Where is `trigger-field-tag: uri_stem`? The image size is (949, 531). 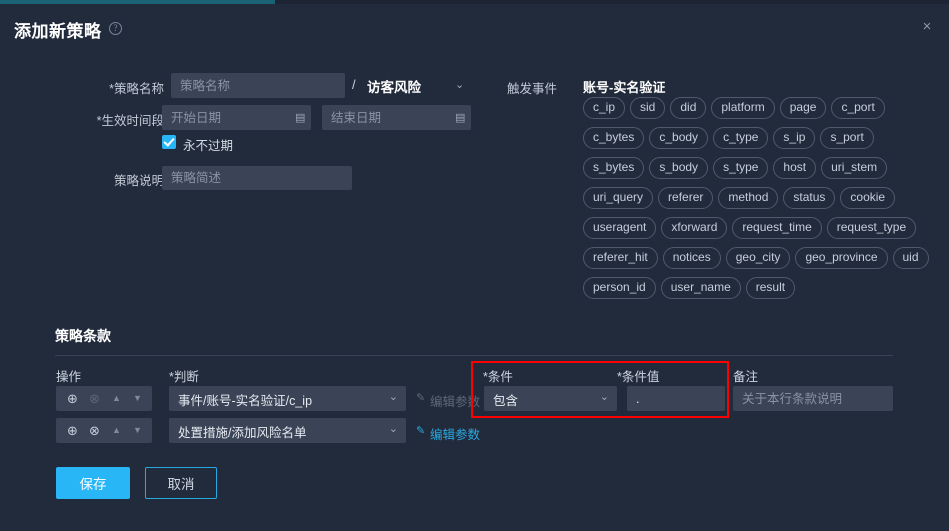
trigger-field-tag: uri_stem is located at coordinates (854, 168).